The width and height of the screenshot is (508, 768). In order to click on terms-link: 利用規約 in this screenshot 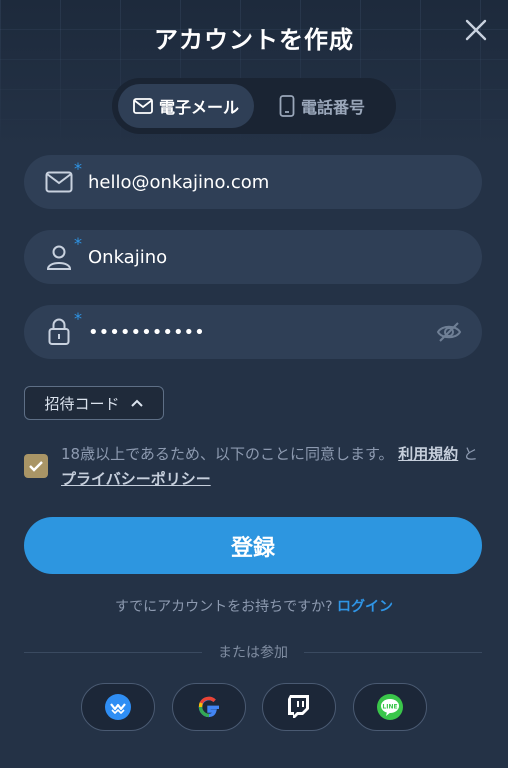, I will do `click(428, 454)`.